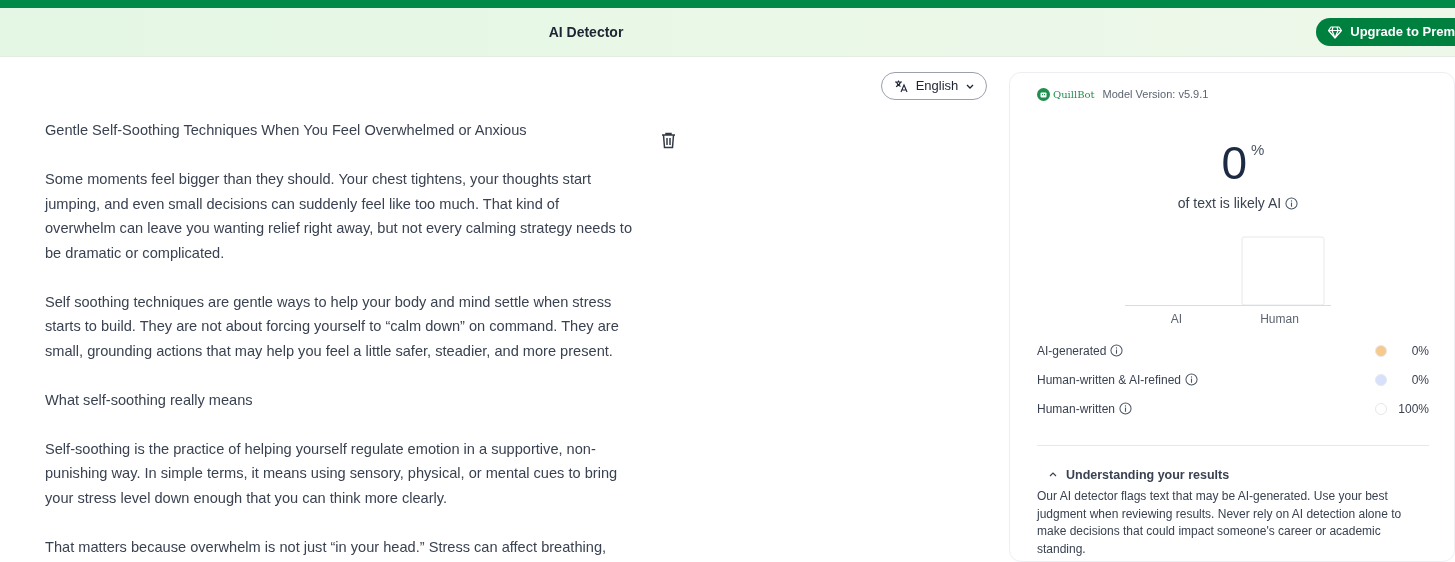  I want to click on legend-label: AI-generated, so click(1080, 350).